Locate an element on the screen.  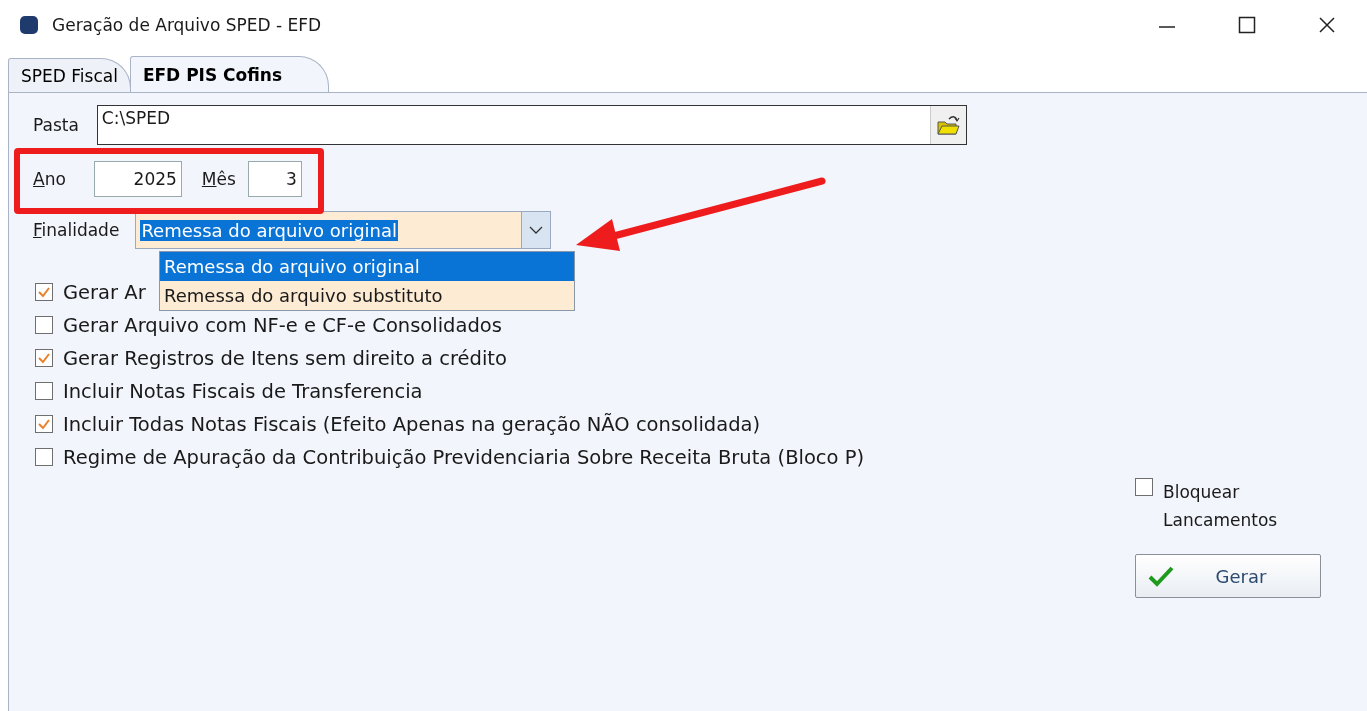
close-icon is located at coordinates (1327, 25).